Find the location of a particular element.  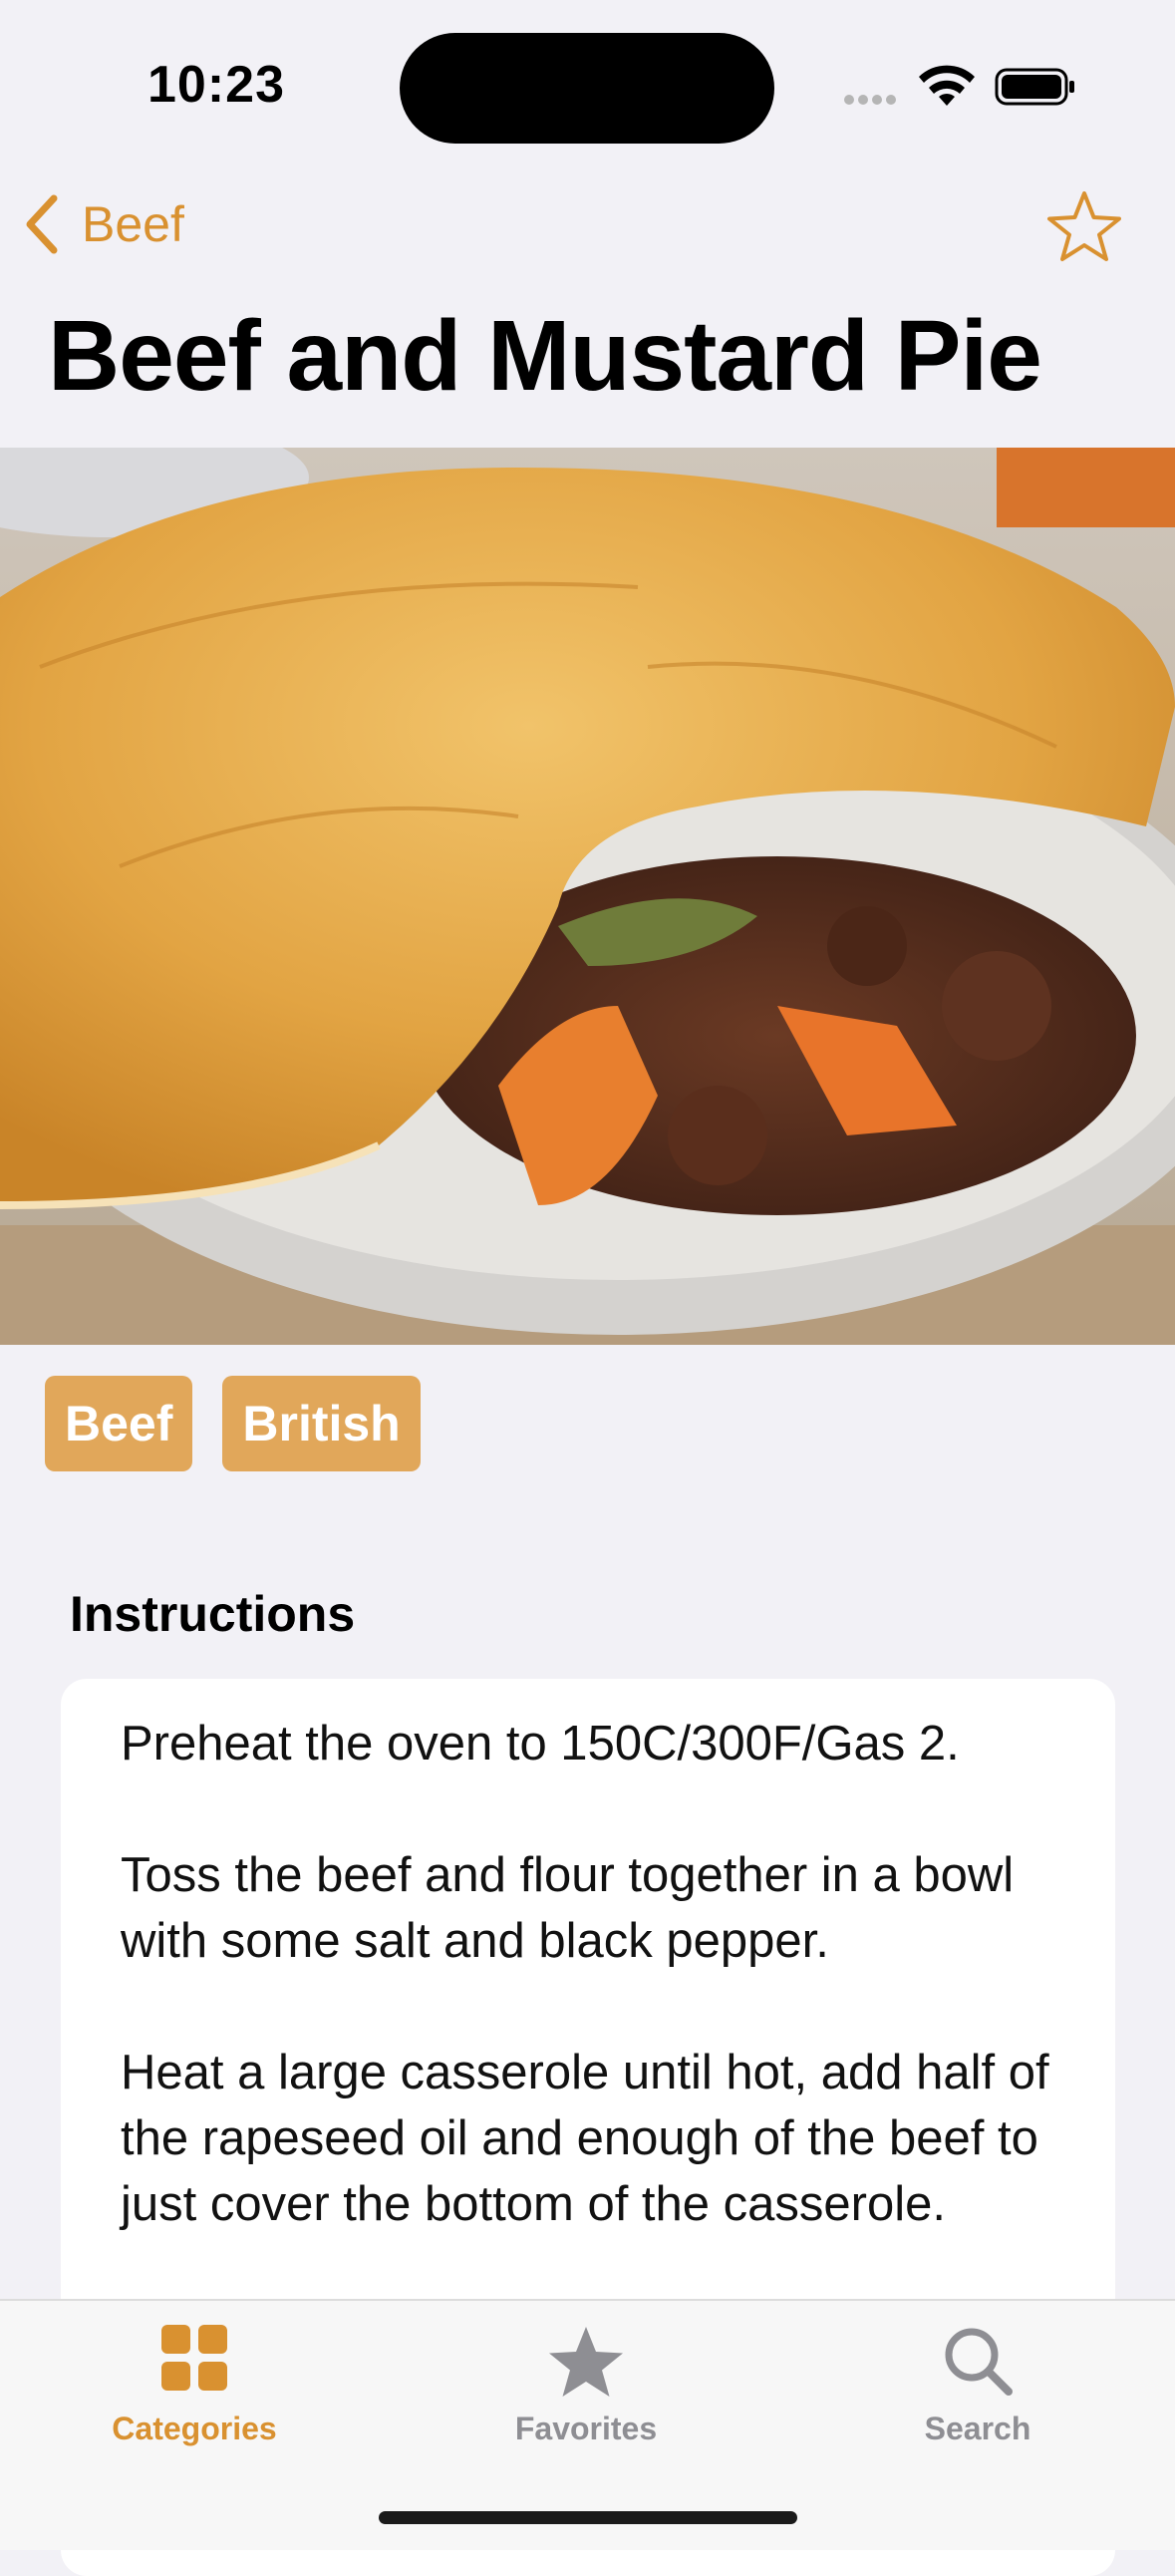

tab-favorites: Favorites is located at coordinates (586, 2380).